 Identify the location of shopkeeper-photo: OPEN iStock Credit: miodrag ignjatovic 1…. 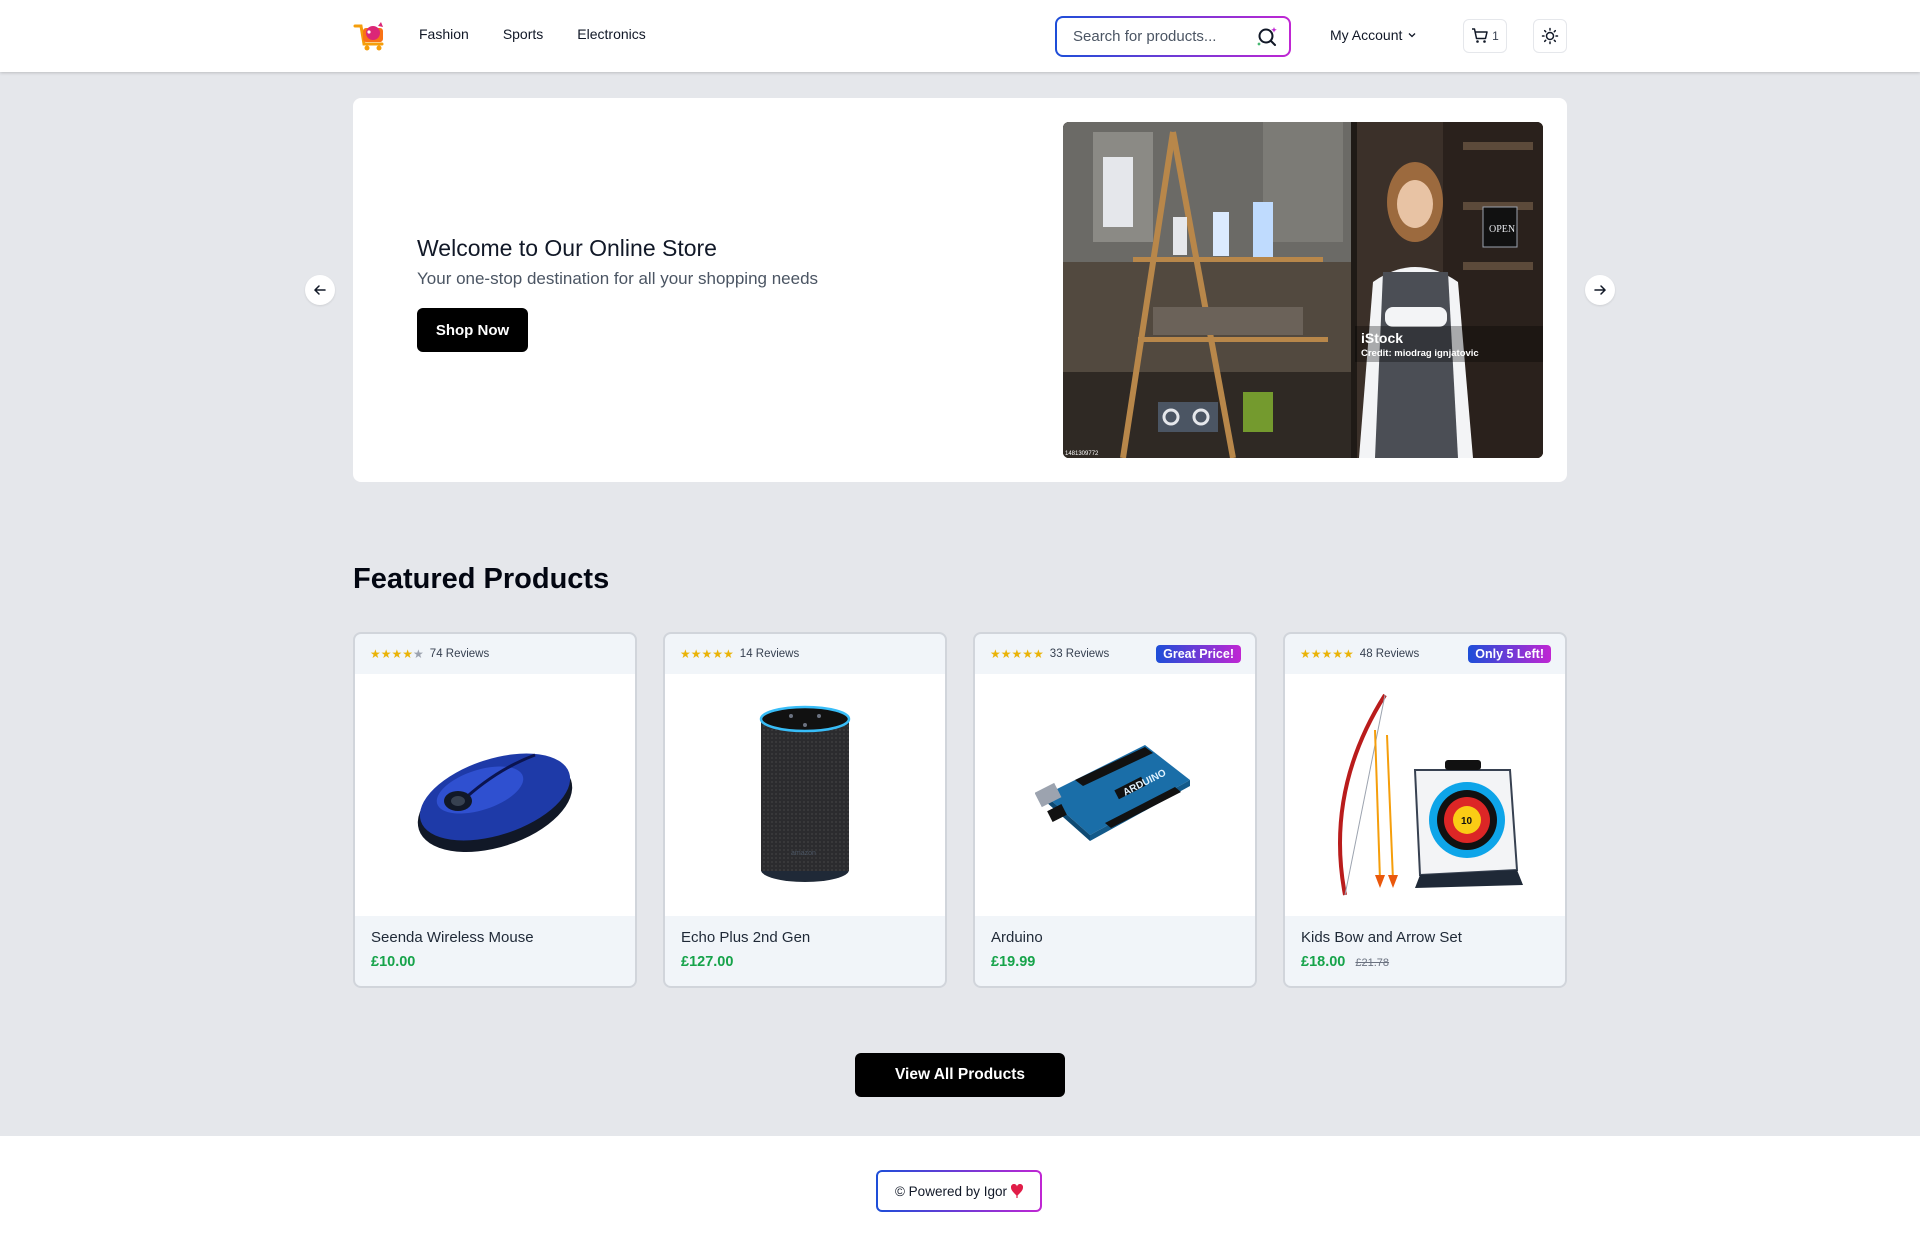
(1303, 290).